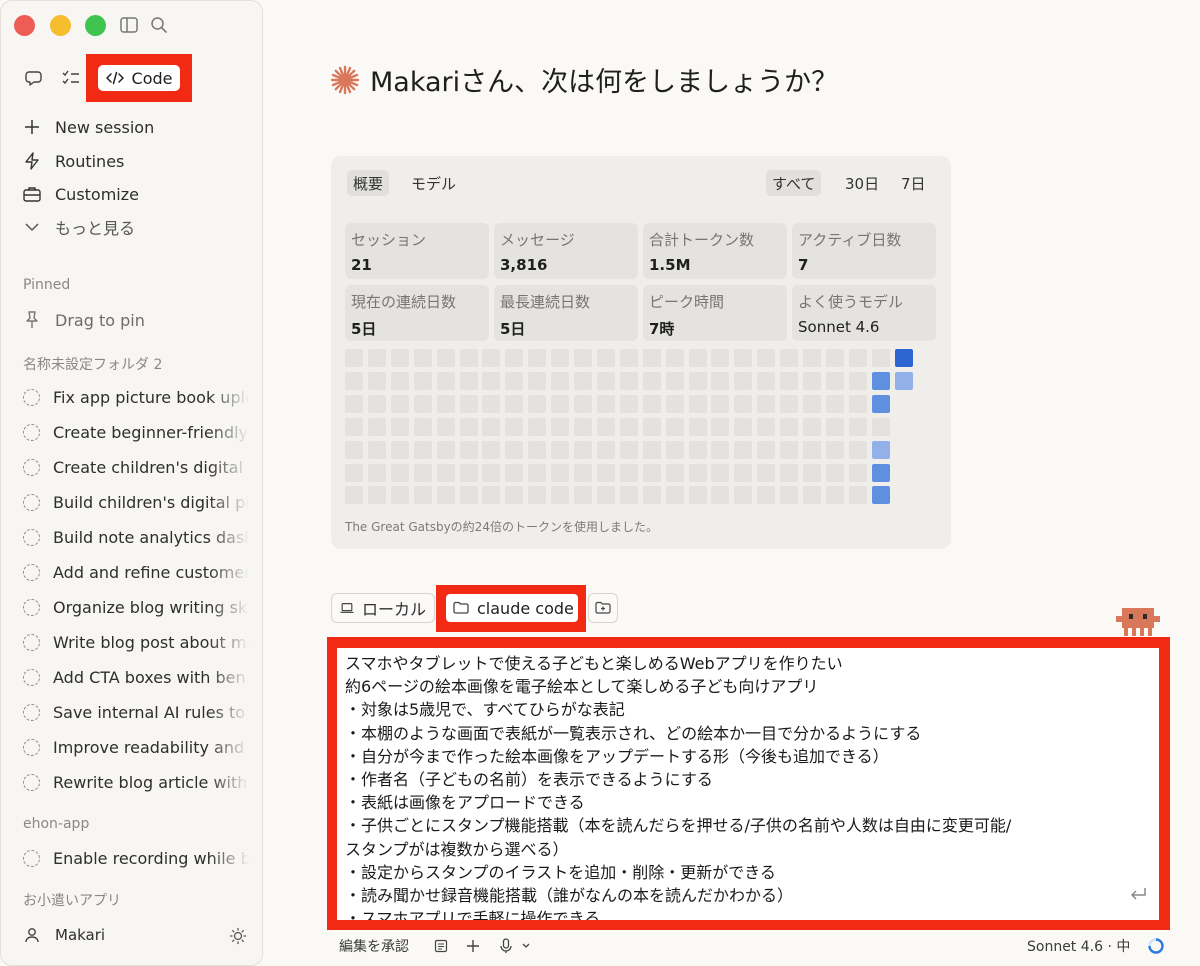  What do you see at coordinates (604, 82) in the screenshot?
I see `greeting-text: Makariさん、次は何をしましょうか？` at bounding box center [604, 82].